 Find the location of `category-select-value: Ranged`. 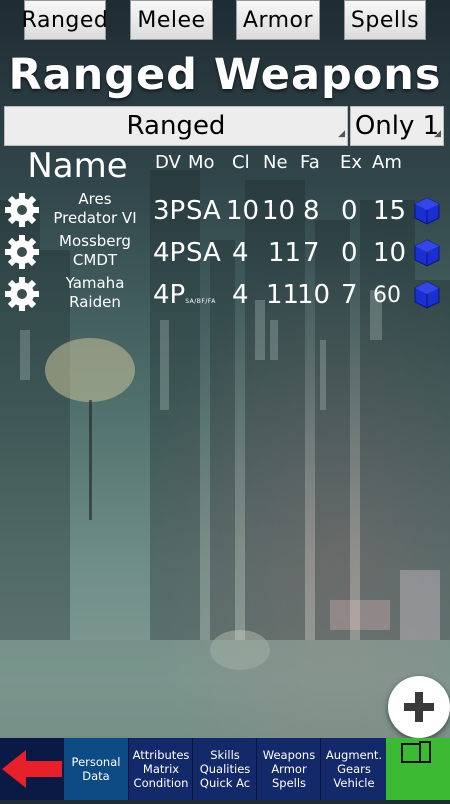

category-select-value: Ranged is located at coordinates (176, 126).